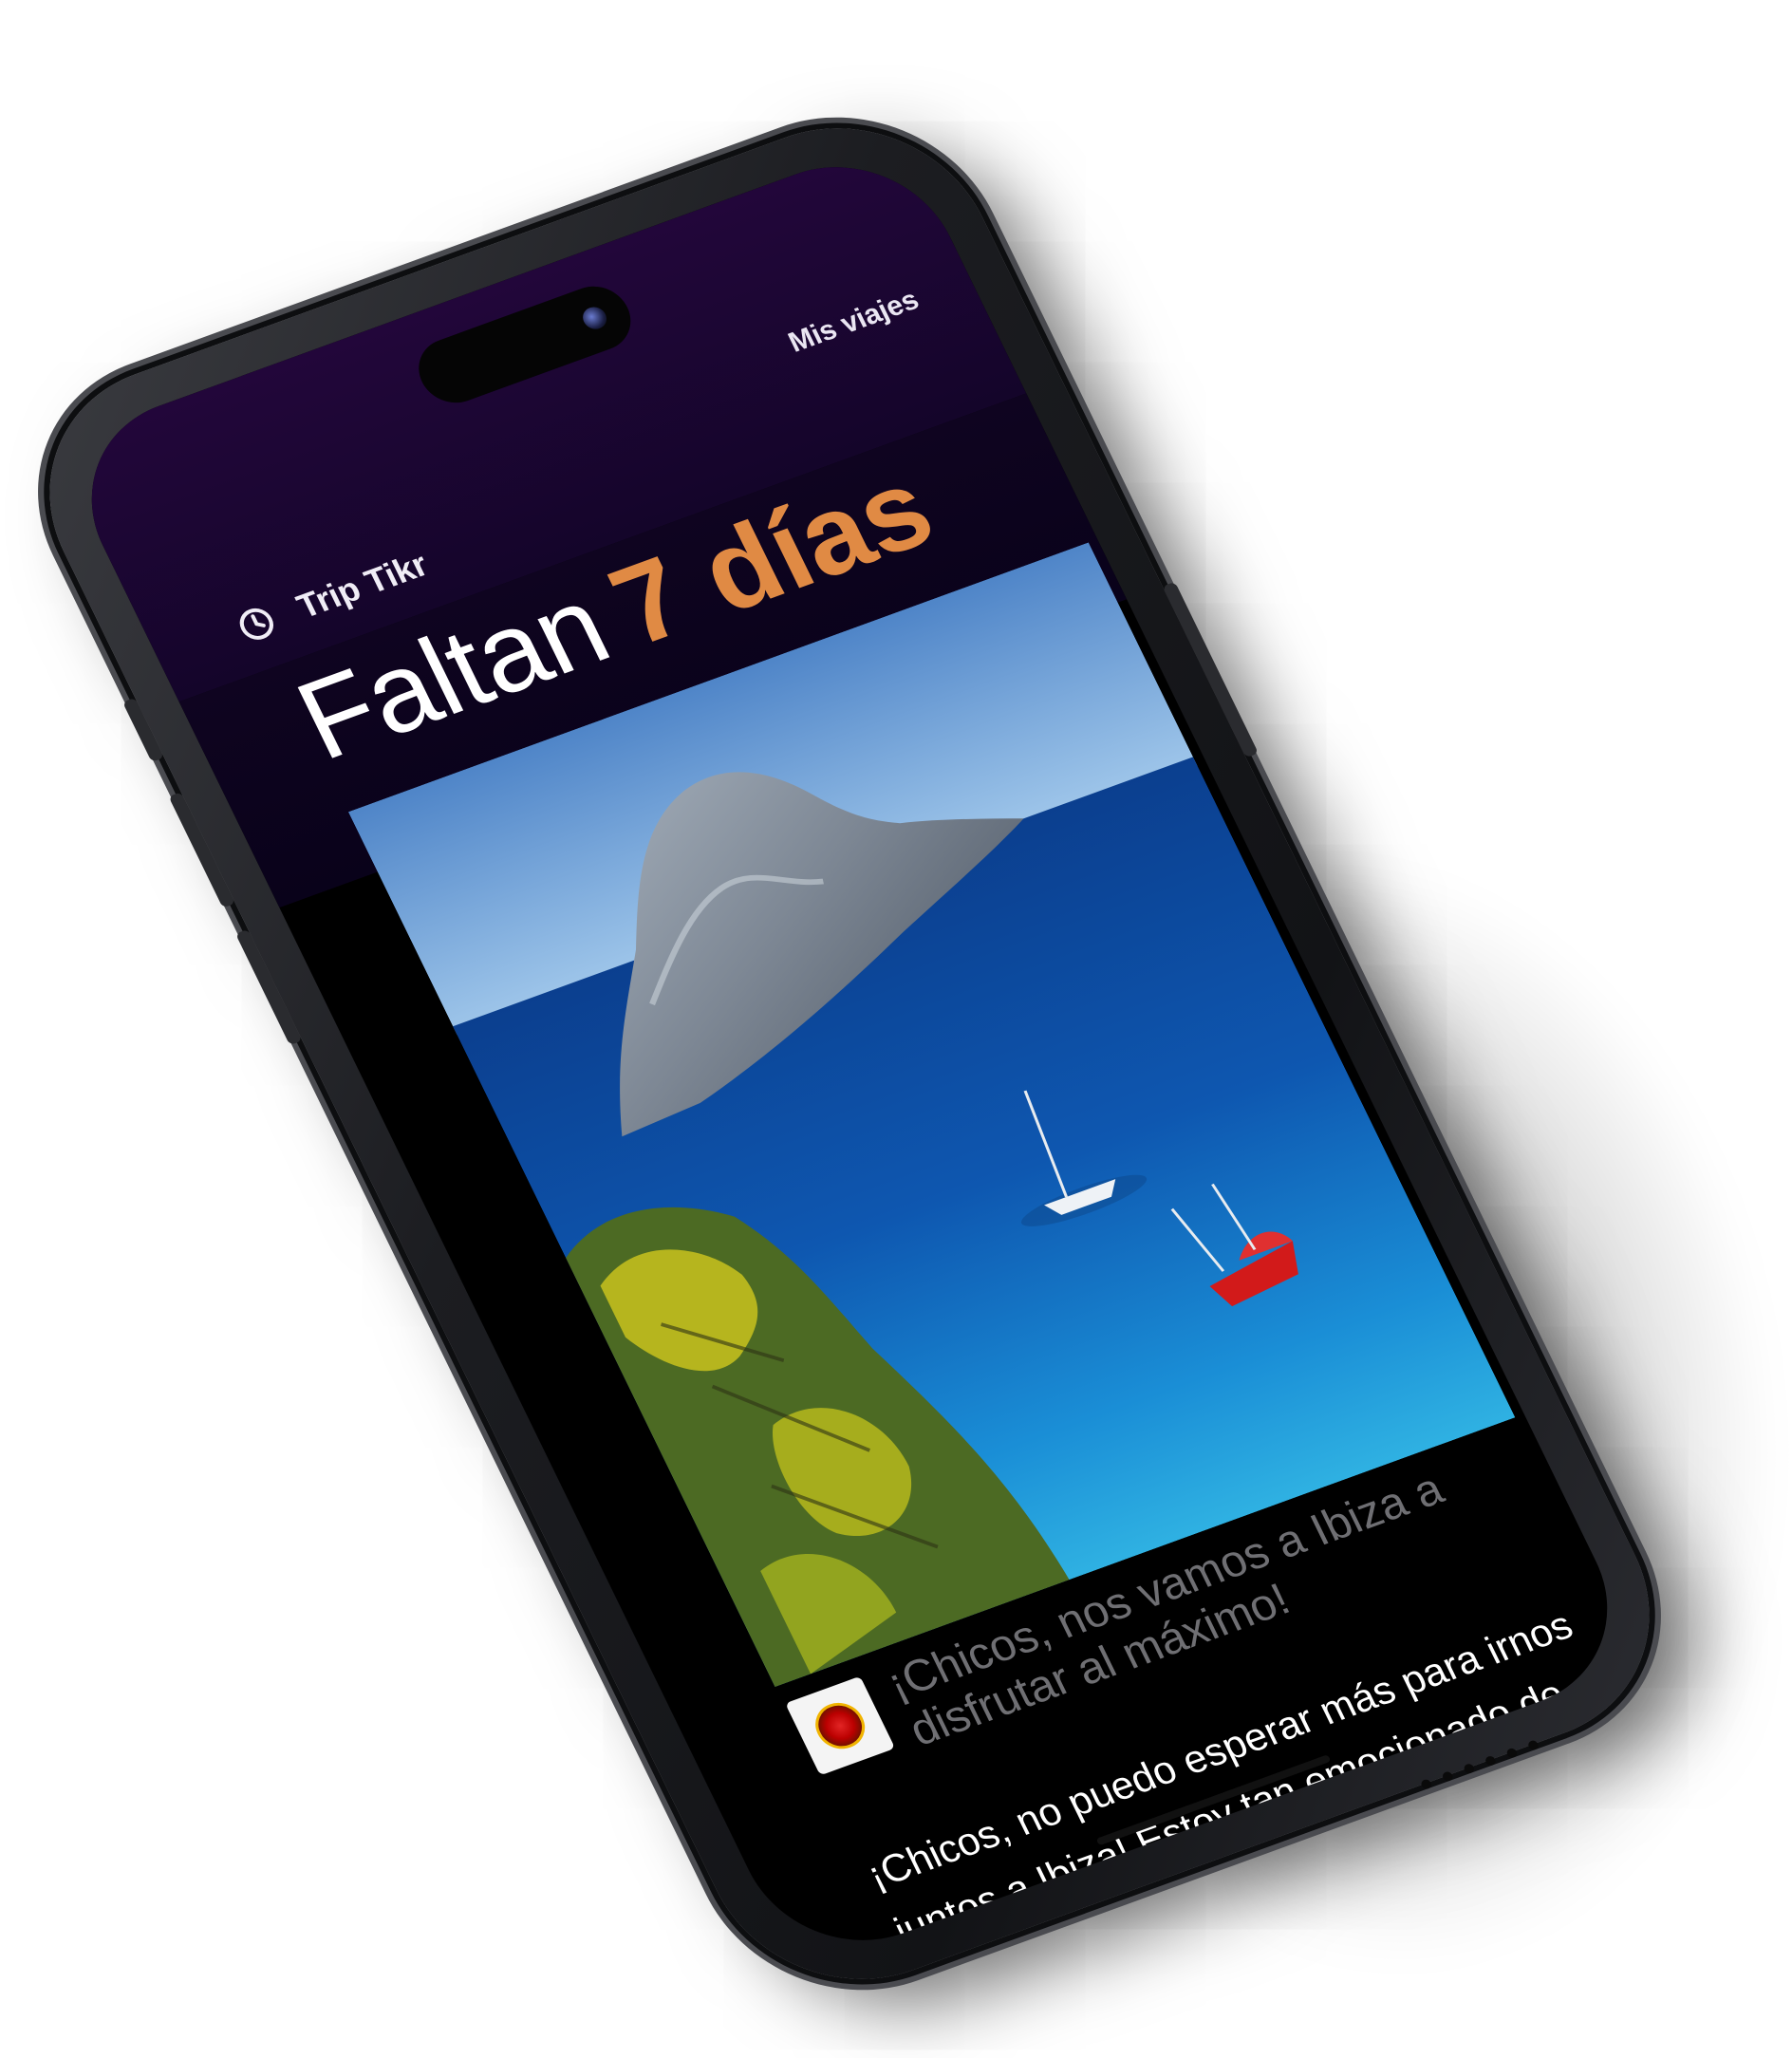  What do you see at coordinates (256, 624) in the screenshot?
I see `clock-icon` at bounding box center [256, 624].